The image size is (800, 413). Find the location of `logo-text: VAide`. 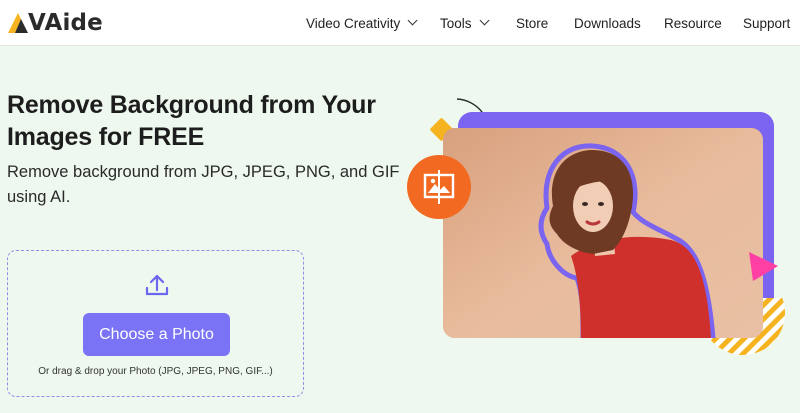

logo-text: VAide is located at coordinates (65, 23).